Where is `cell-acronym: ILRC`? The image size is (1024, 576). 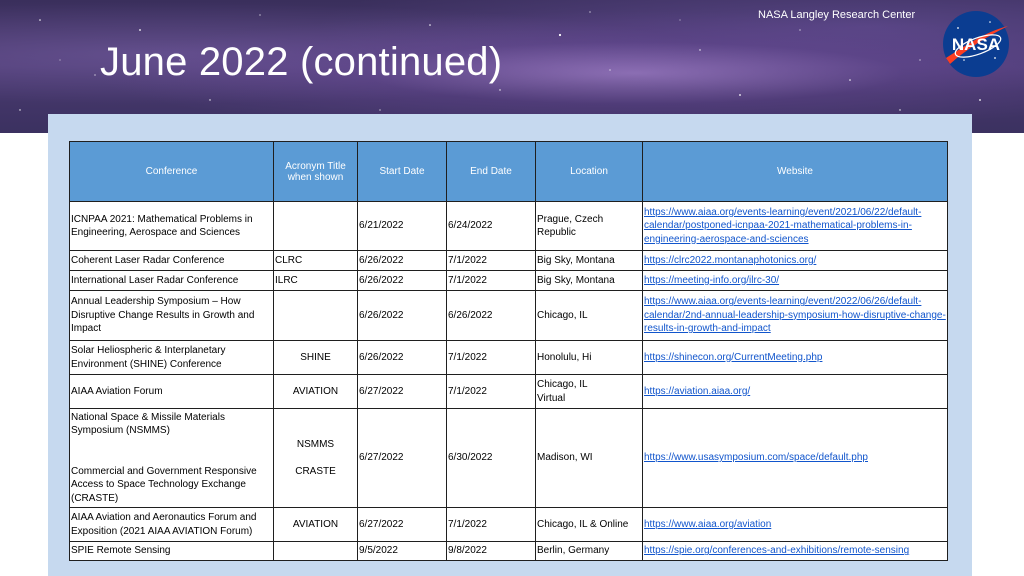
cell-acronym: ILRC is located at coordinates (315, 280).